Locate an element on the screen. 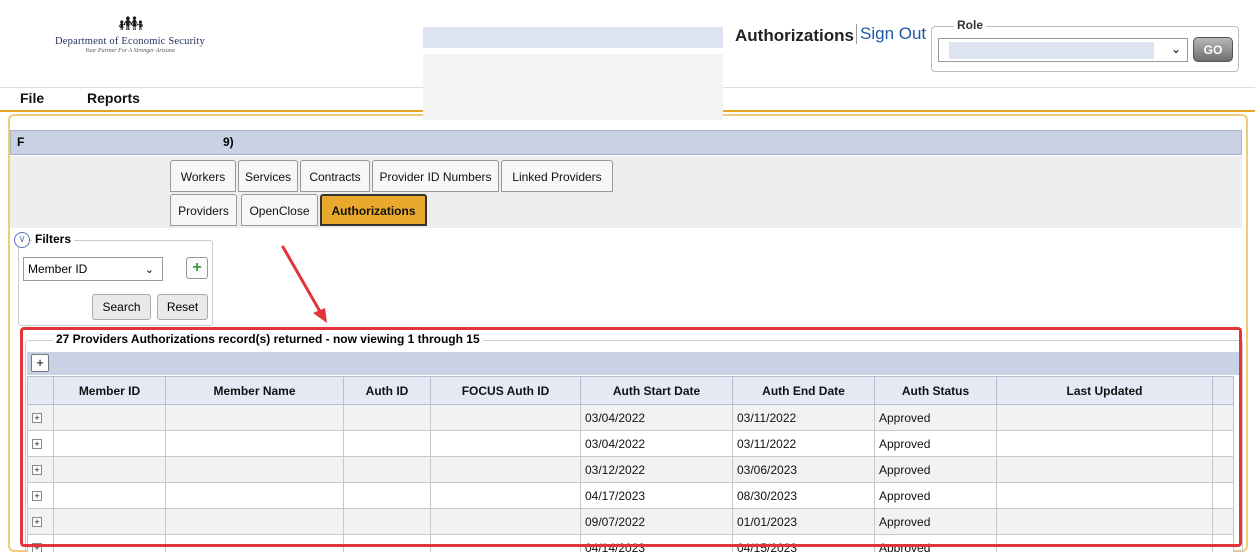 This screenshot has height=552, width=1255. column-header: Auth ID is located at coordinates (387, 390).